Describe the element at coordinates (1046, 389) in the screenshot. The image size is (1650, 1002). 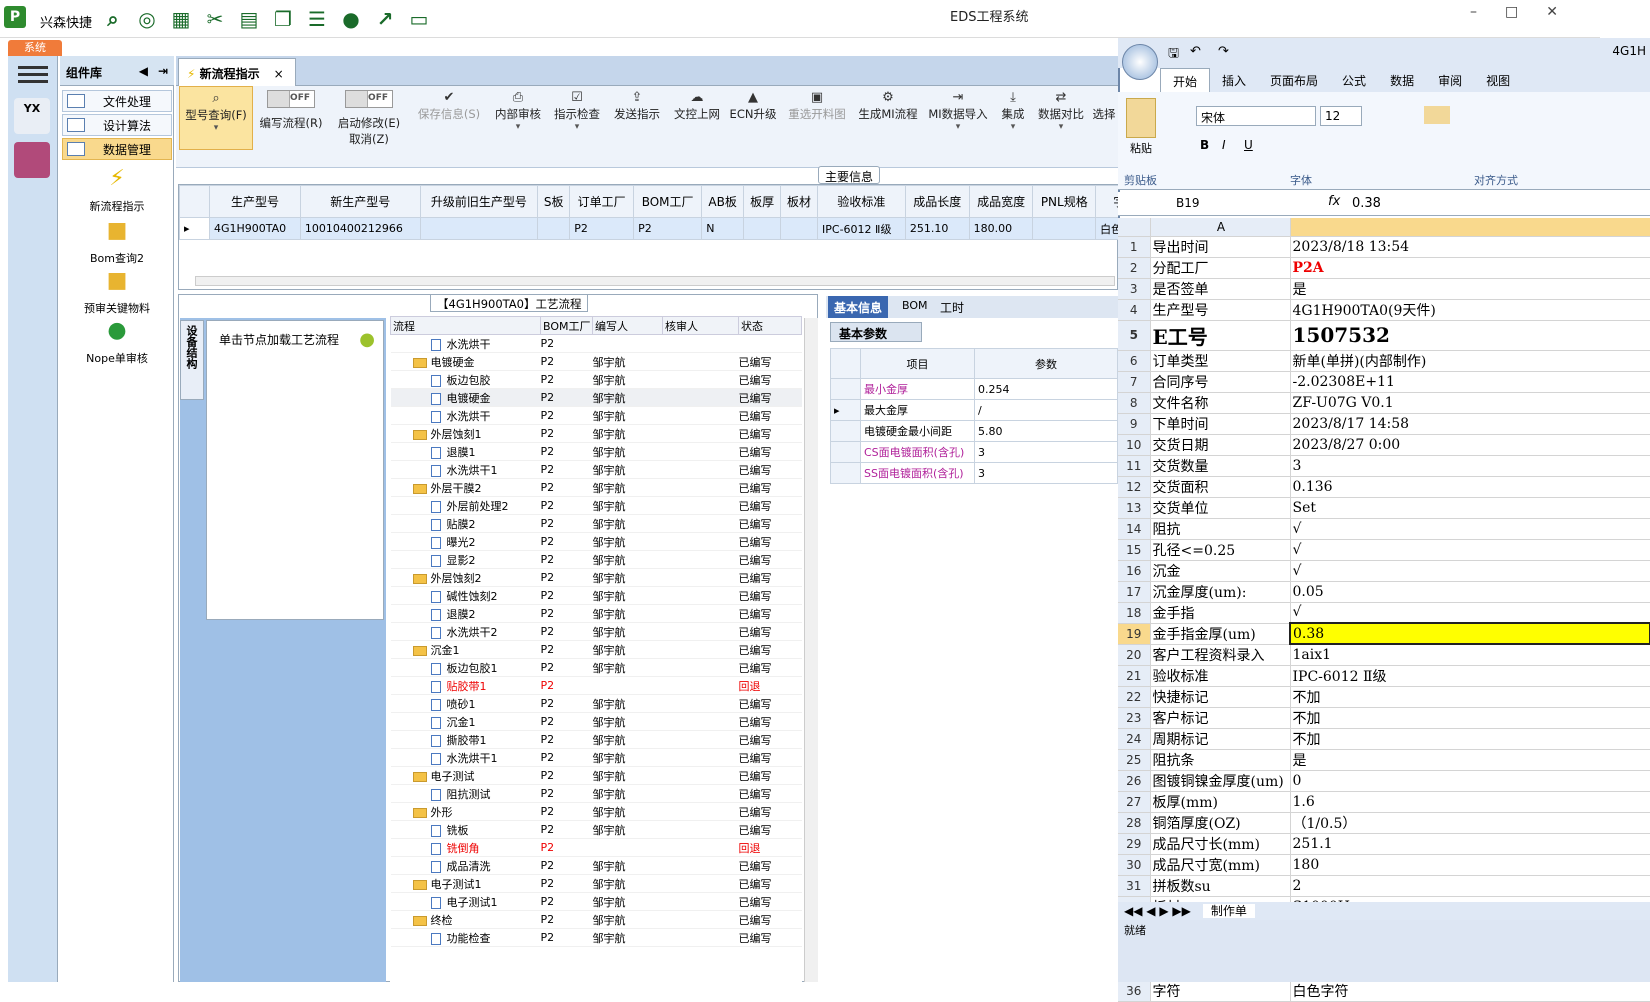
I see `param-value: 0.254` at that location.